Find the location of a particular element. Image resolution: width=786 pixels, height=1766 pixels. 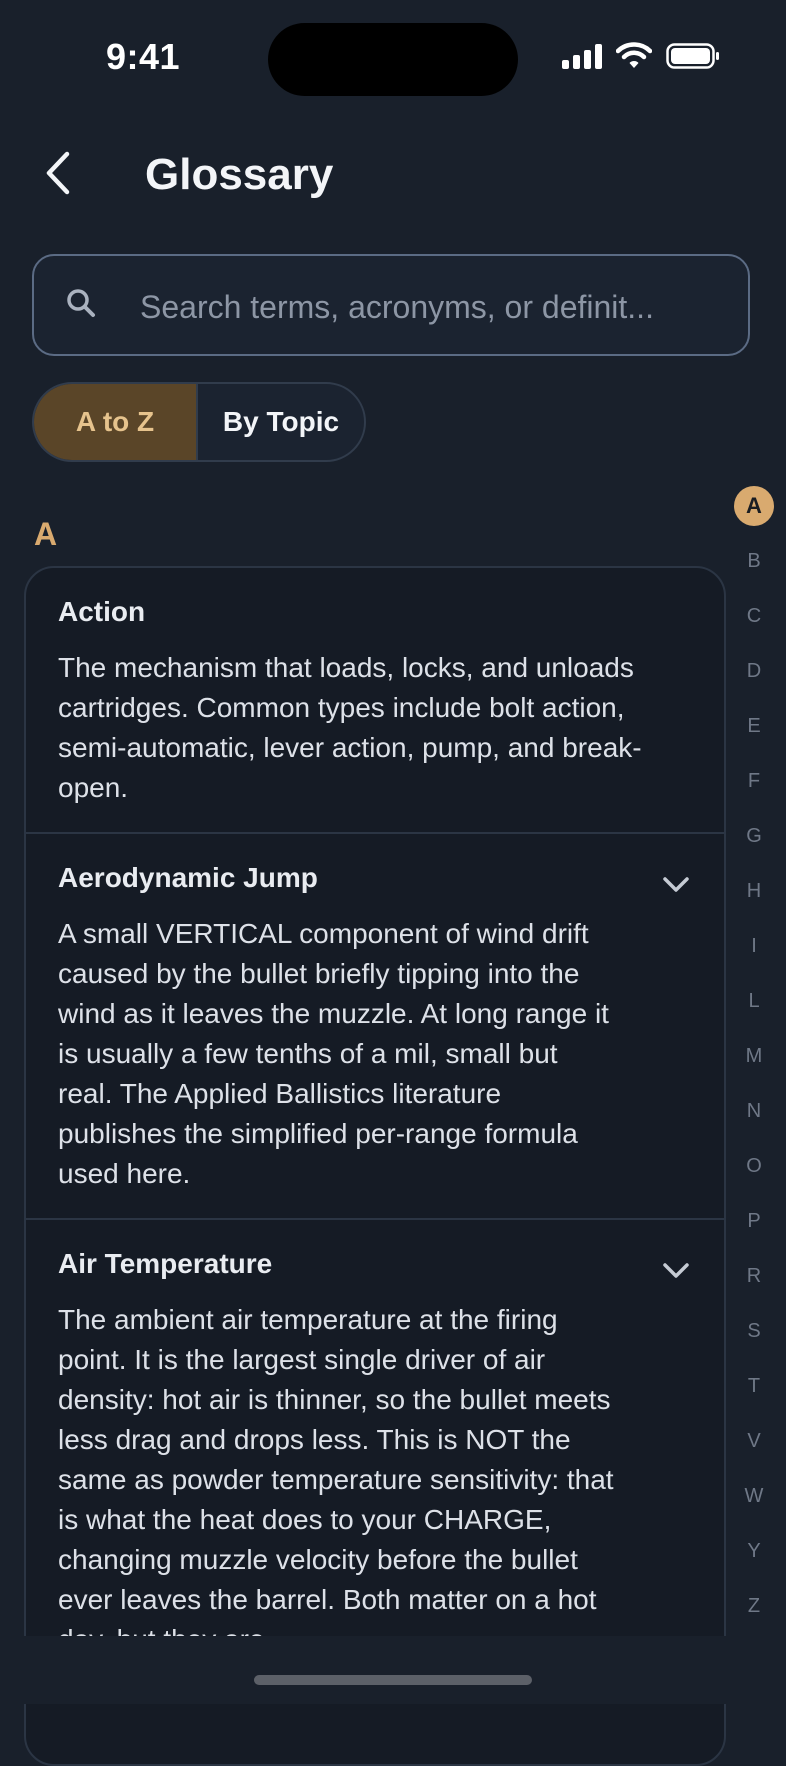

entry-term: Aerodynamic Jump is located at coordinates (188, 877).